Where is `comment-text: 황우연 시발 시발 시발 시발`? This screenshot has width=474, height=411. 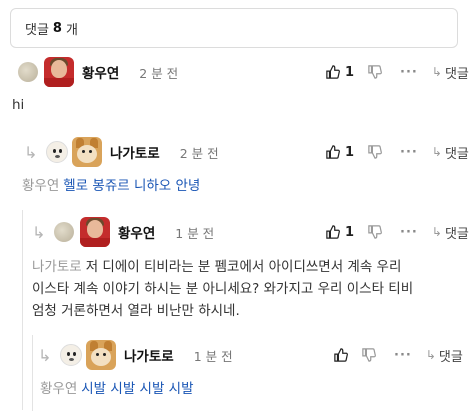 comment-text: 황우연 시발 시발 시발 시발 is located at coordinates (117, 389).